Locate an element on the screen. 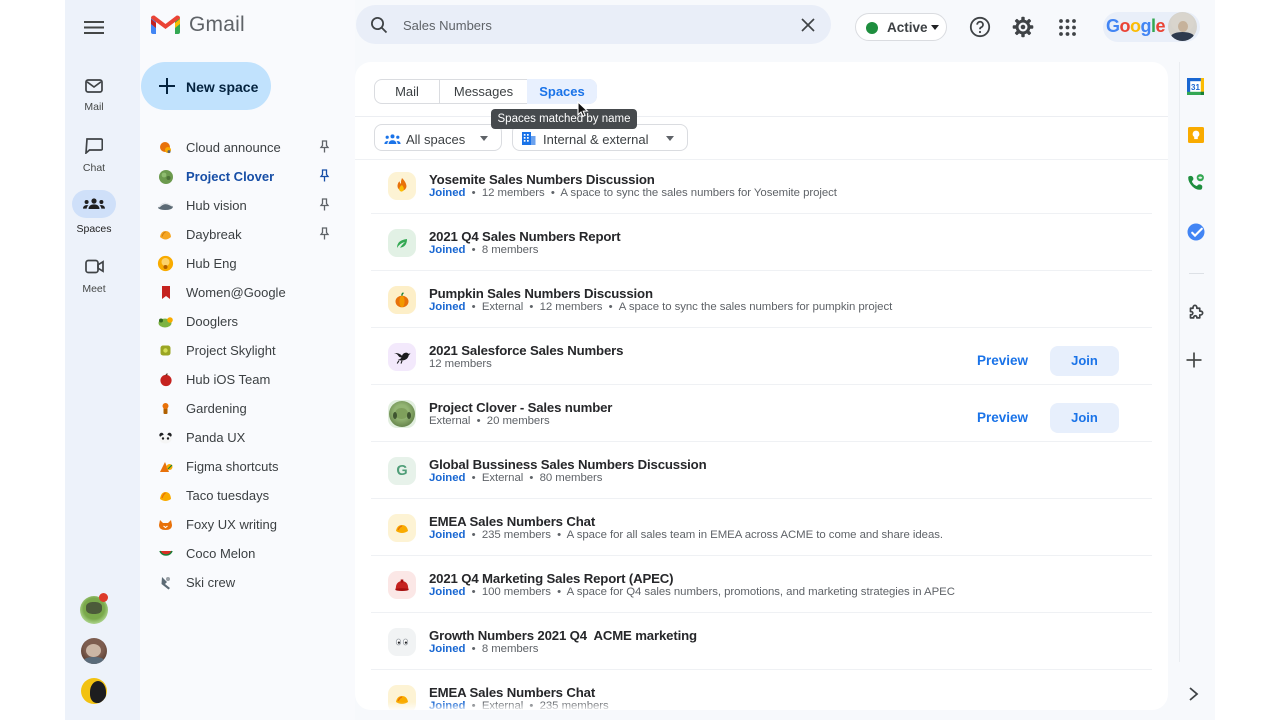 This screenshot has width=1280, height=720. svg-text: 31 is located at coordinates (1195, 87).